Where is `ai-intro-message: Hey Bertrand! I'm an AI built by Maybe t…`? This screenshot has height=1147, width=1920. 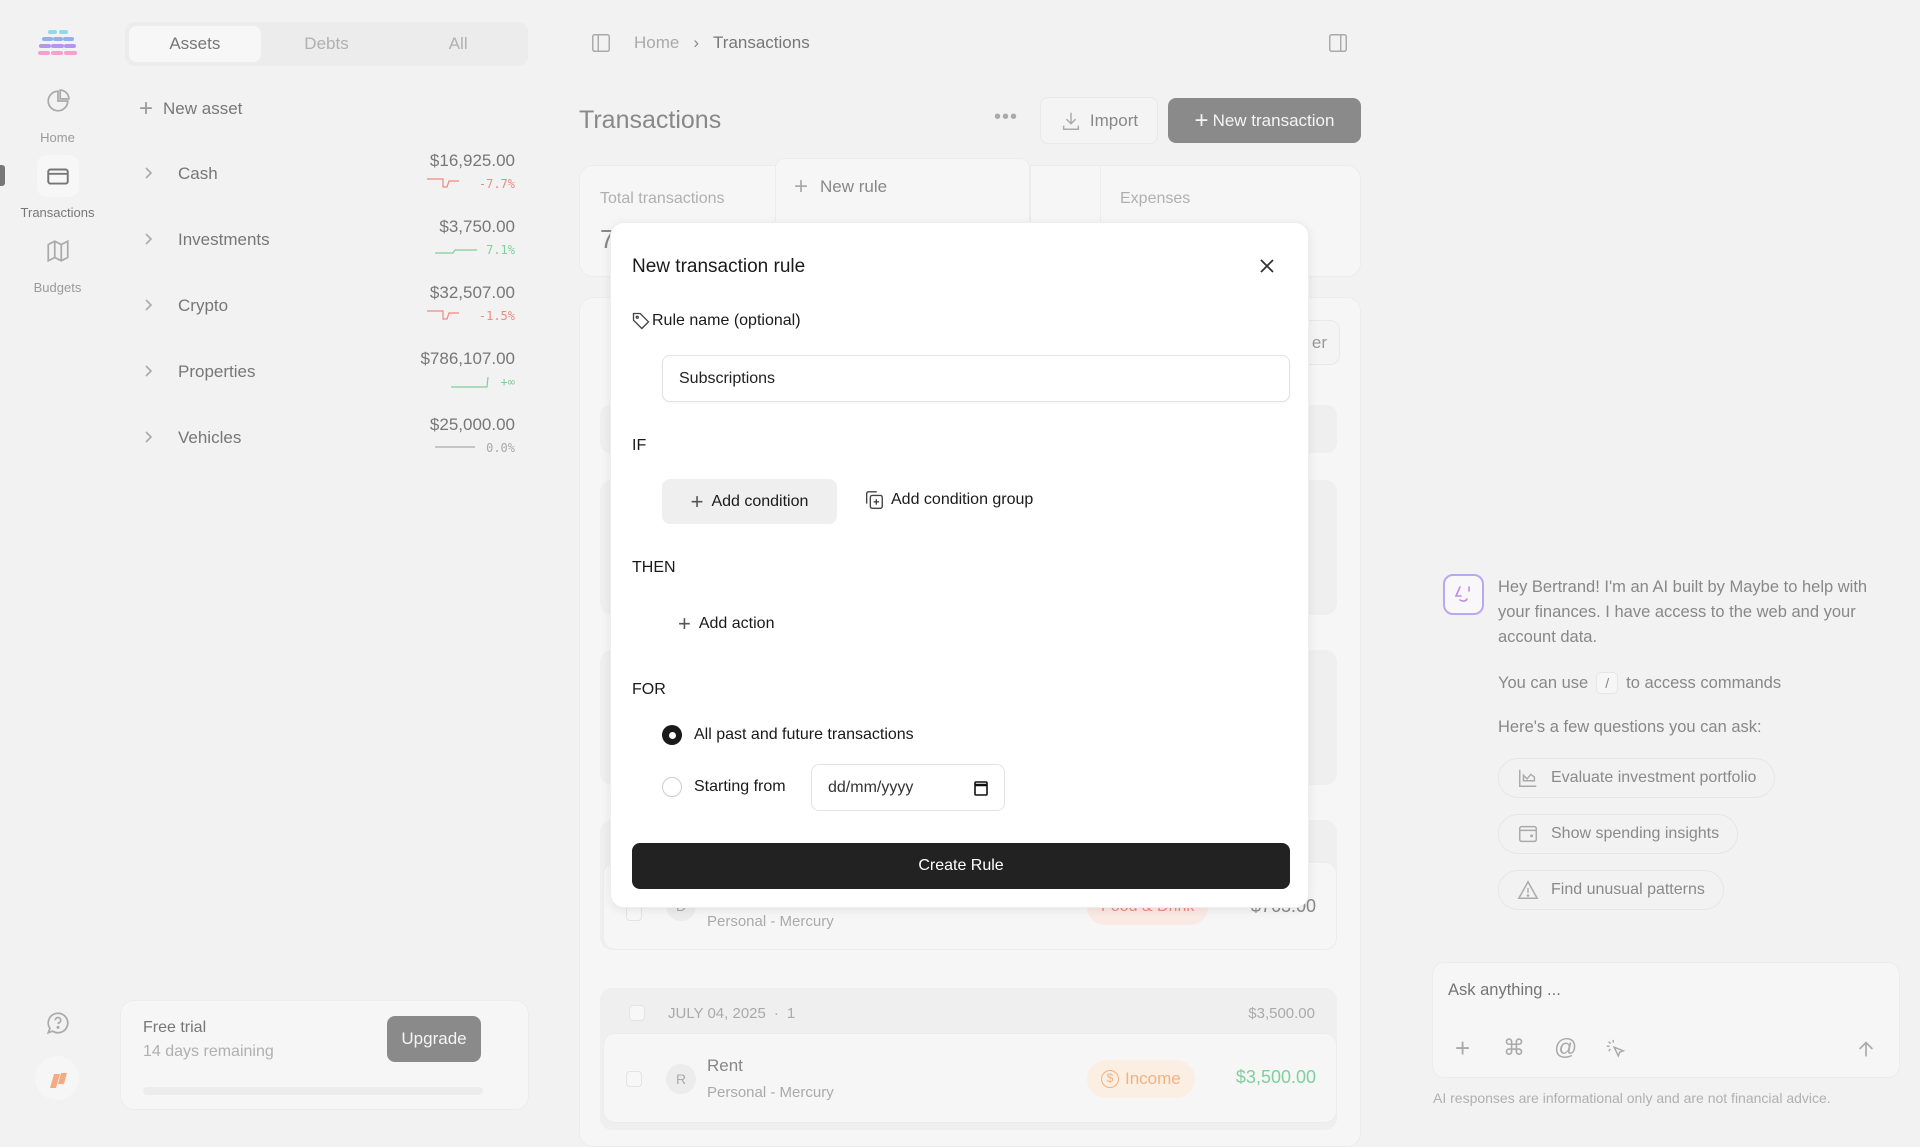
ai-intro-message: Hey Bertrand! I'm an AI built by Maybe t… is located at coordinates (1683, 612).